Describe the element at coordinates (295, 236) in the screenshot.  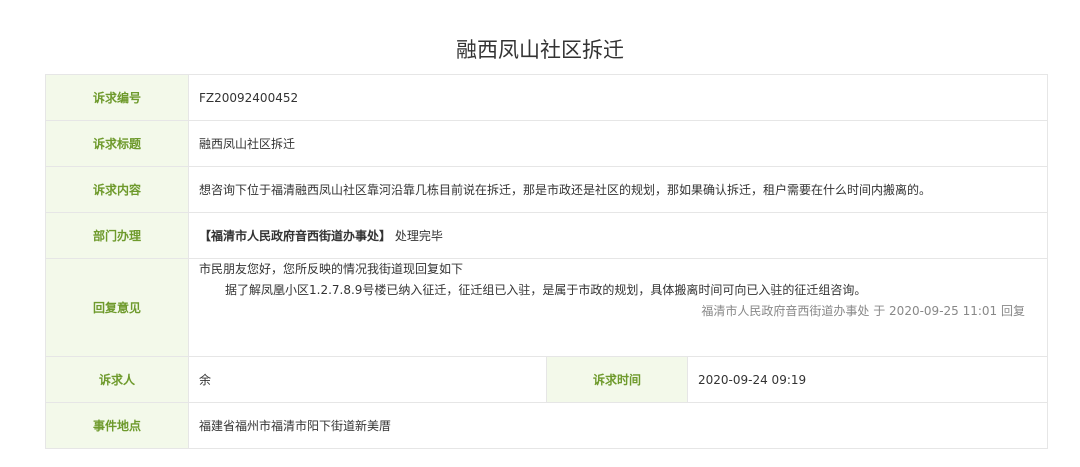
I see `department-name: 【福清市人民政府音西街道办事处】` at that location.